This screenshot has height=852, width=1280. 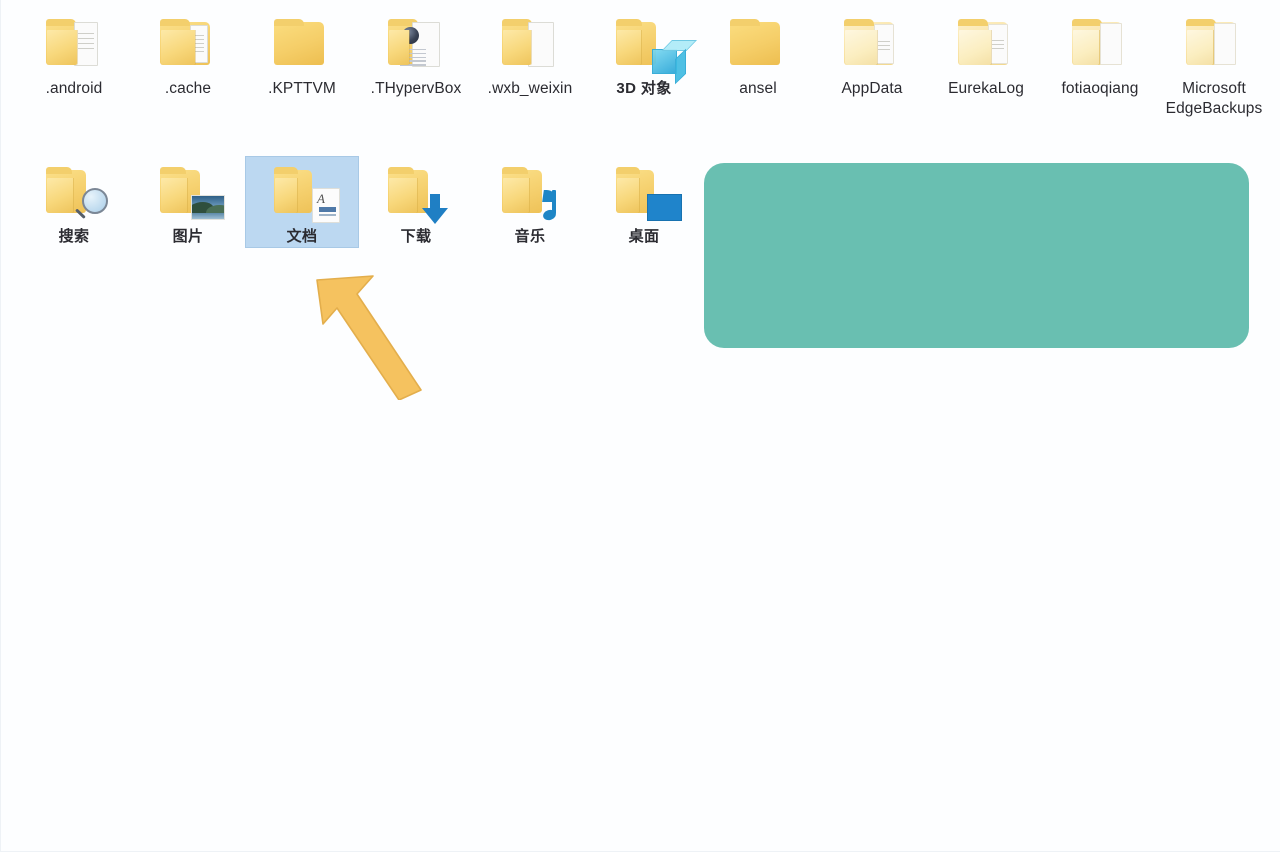 What do you see at coordinates (435, 209) in the screenshot?
I see `download-arrow-icon` at bounding box center [435, 209].